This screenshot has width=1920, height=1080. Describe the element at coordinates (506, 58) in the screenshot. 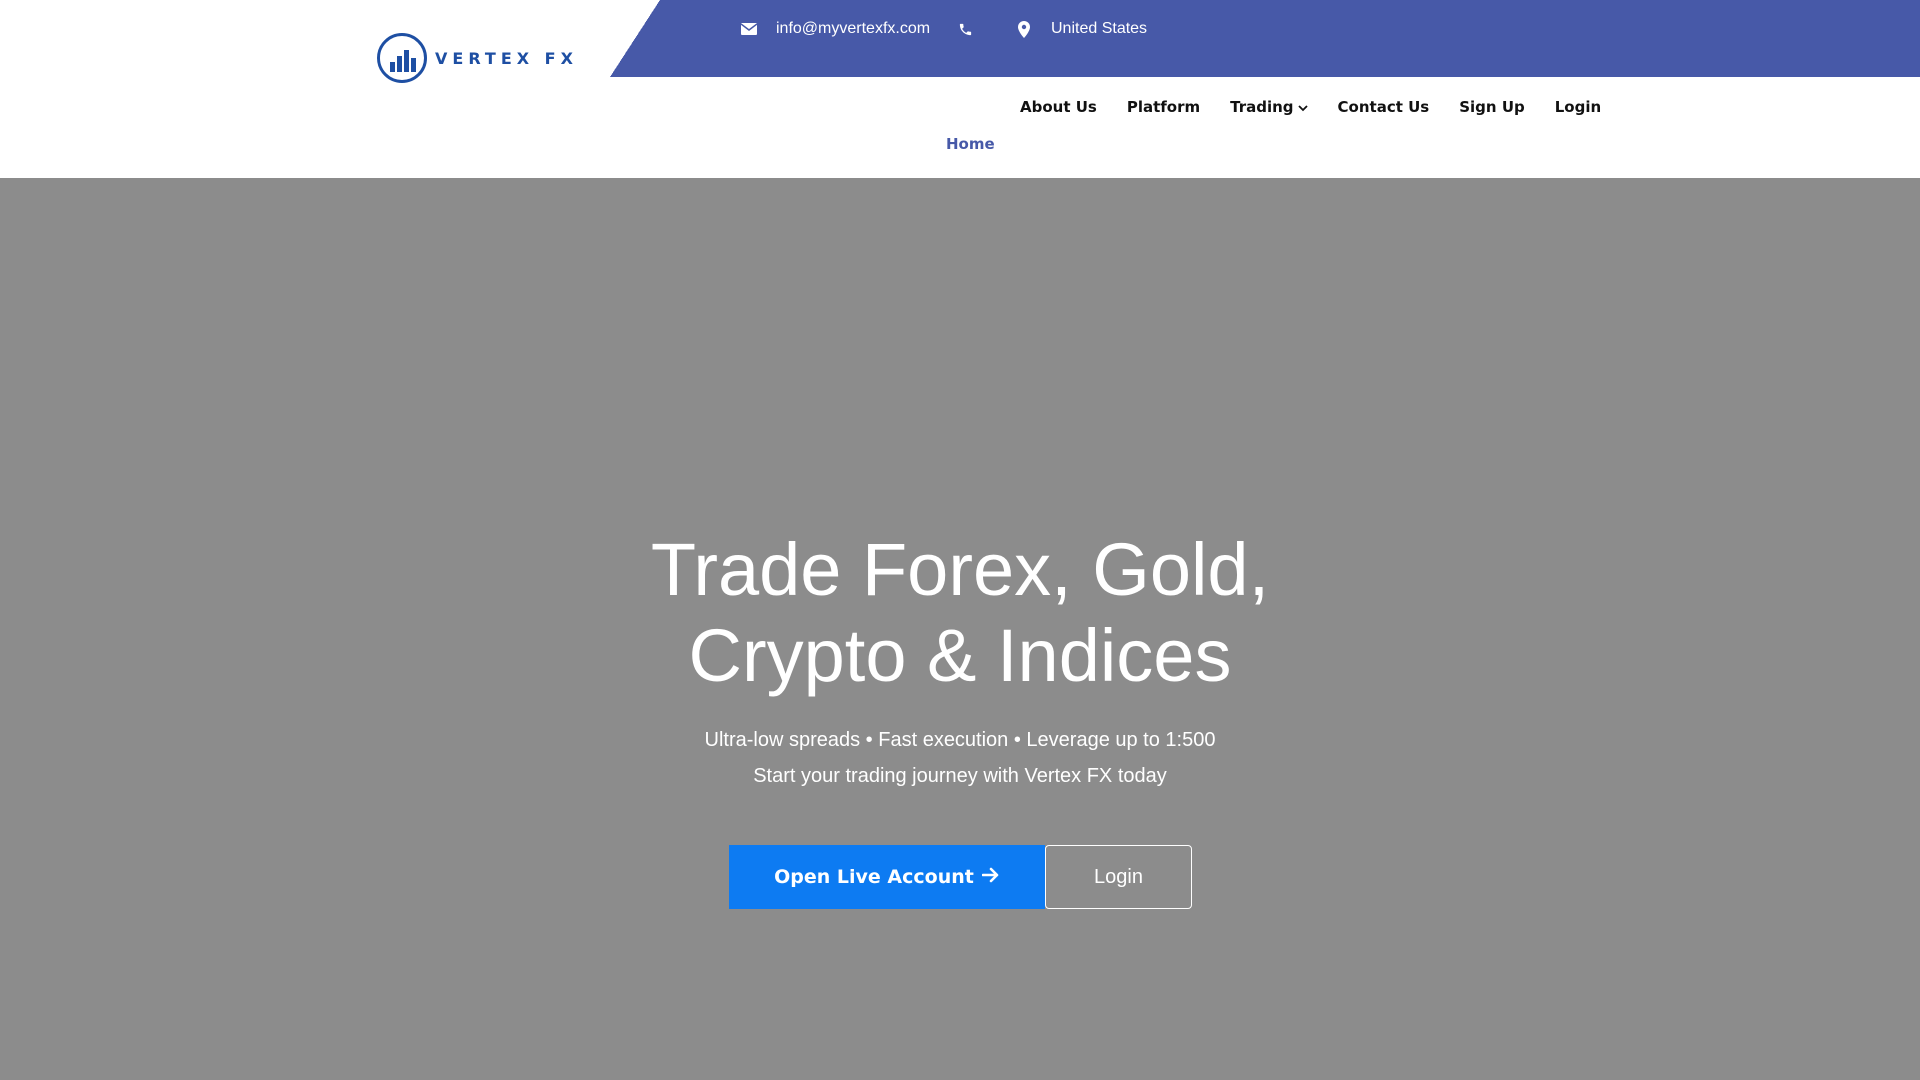

I see `brand-name: VERTEX FX` at that location.